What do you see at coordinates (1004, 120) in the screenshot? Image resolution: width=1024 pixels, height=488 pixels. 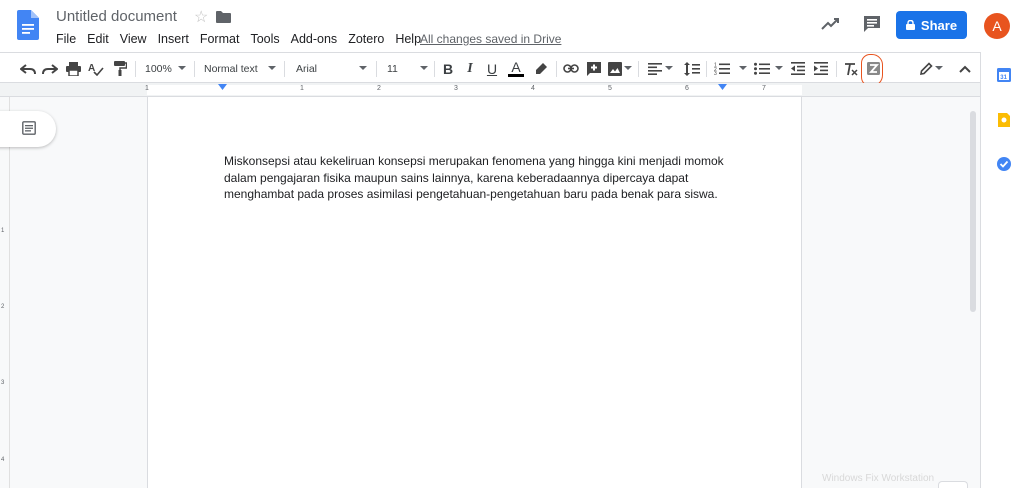 I see `keep-icon` at bounding box center [1004, 120].